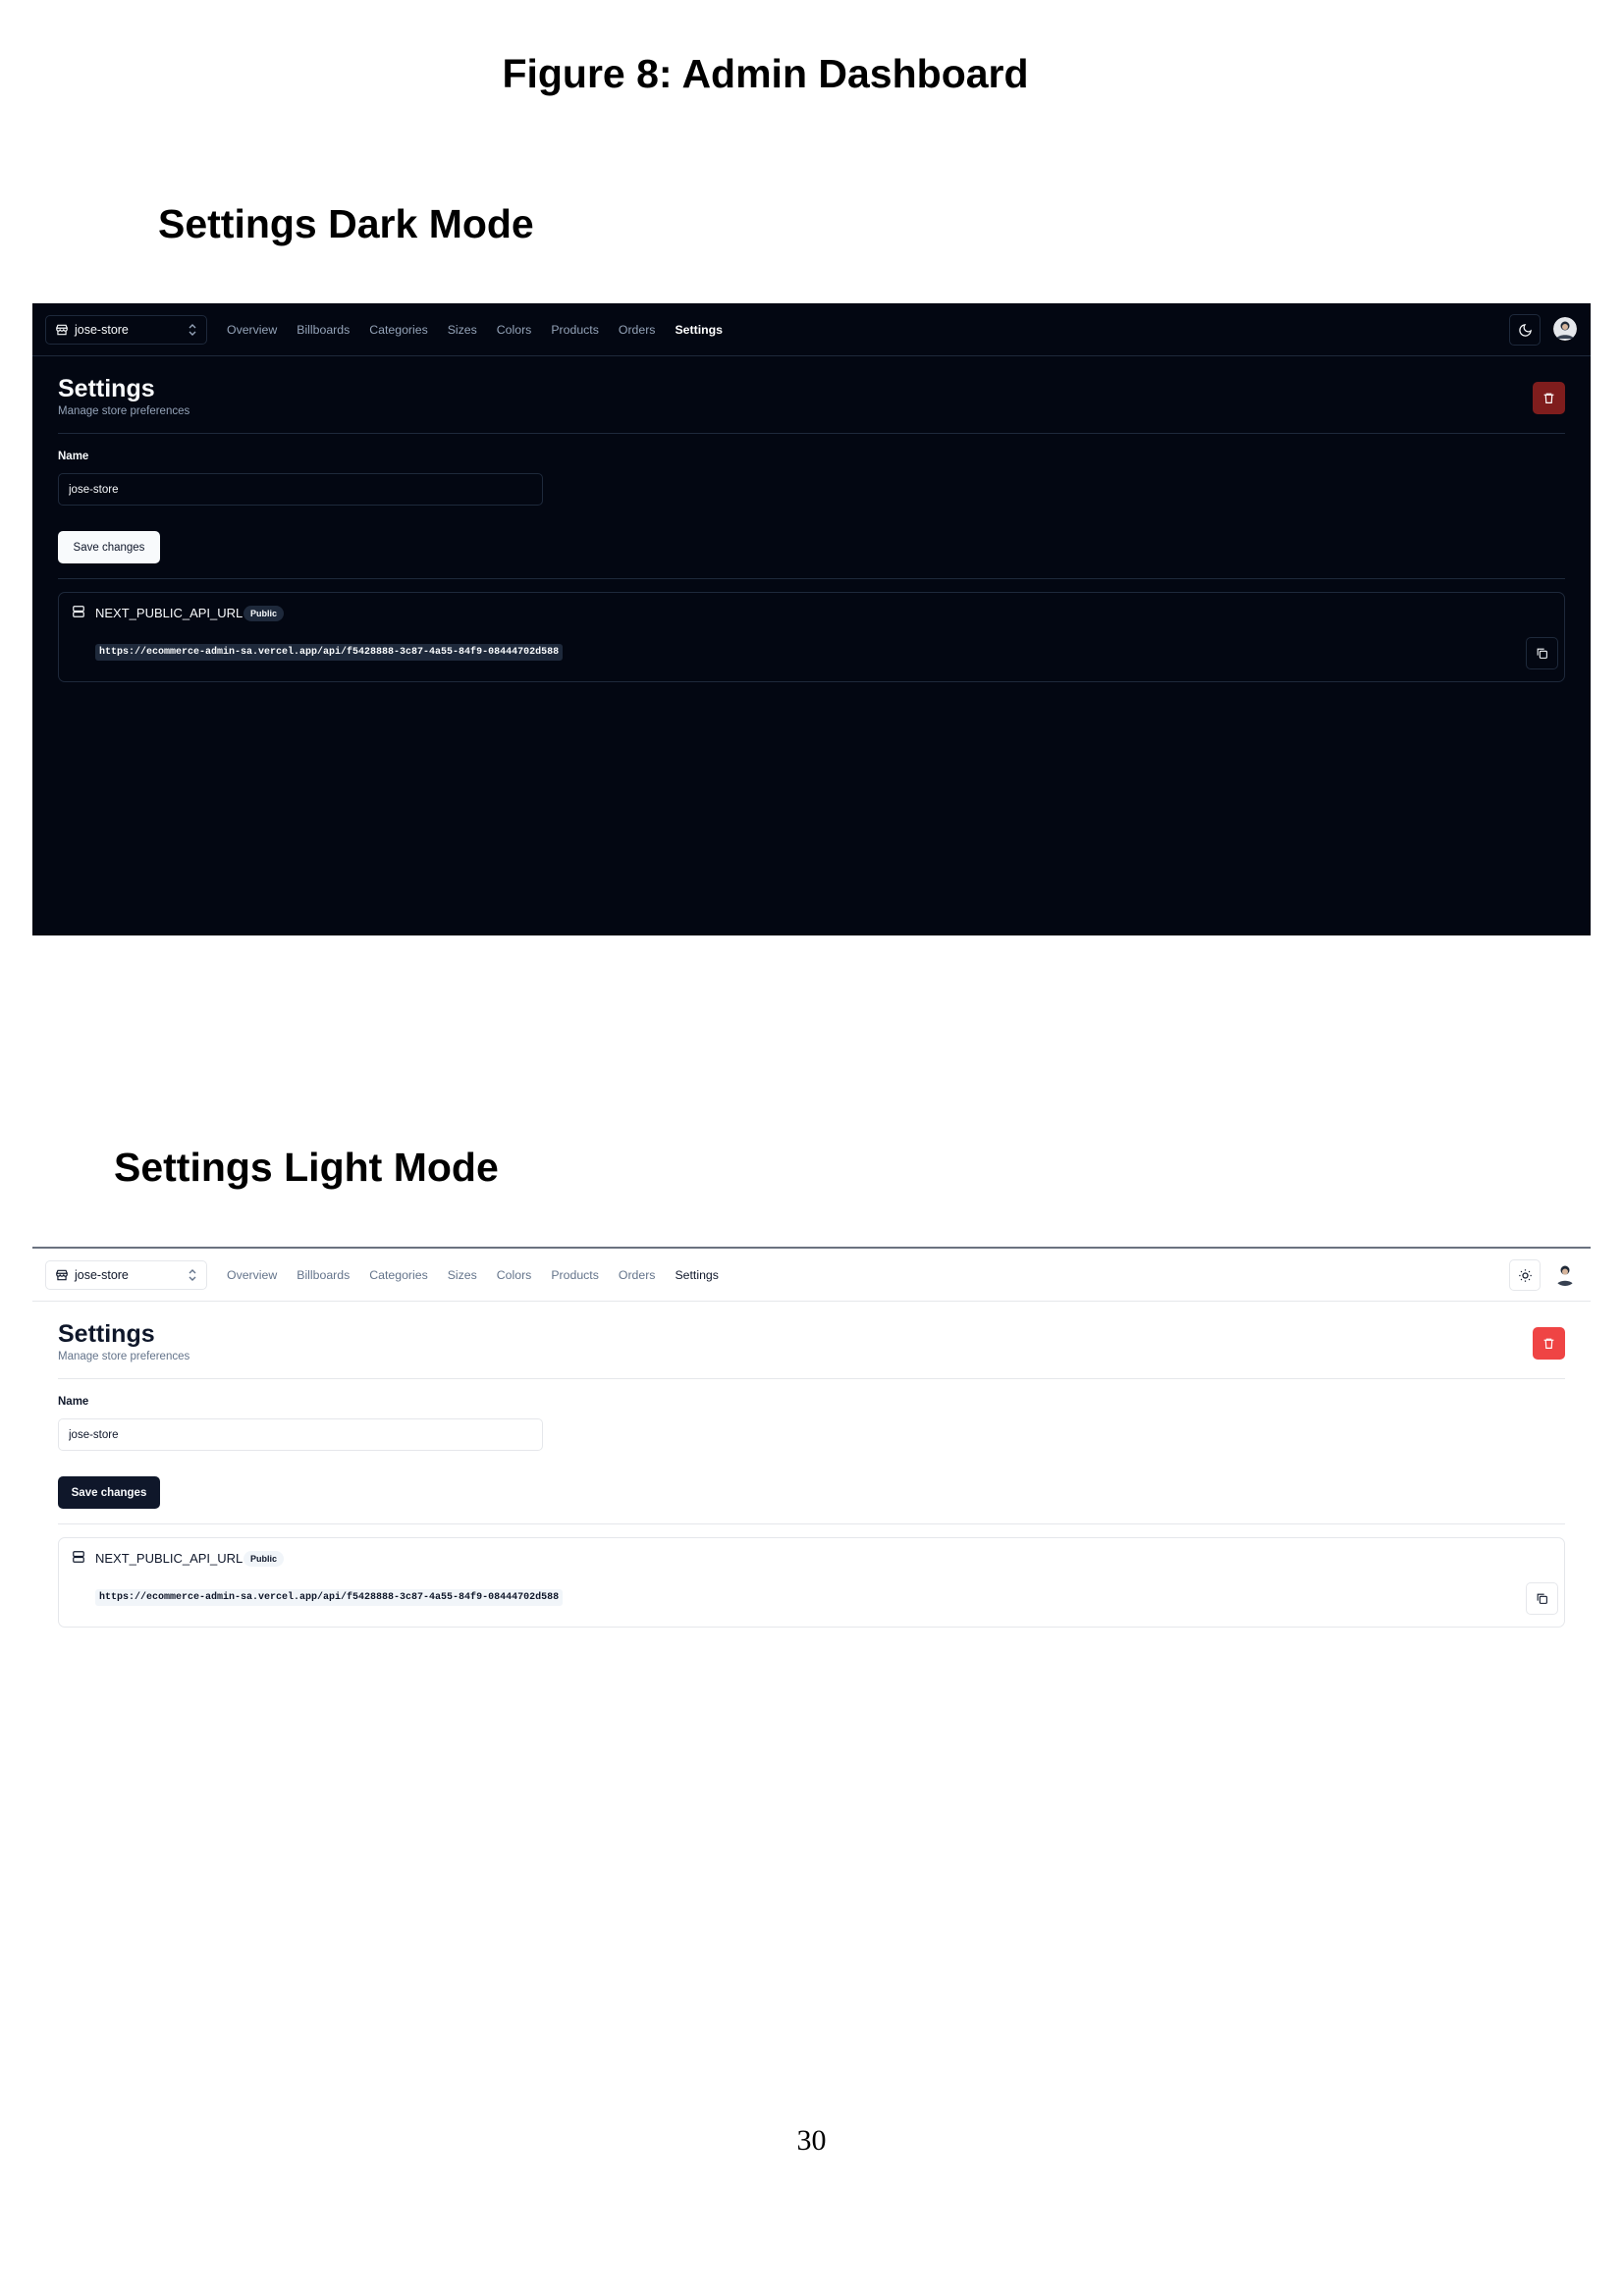 The image size is (1623, 2296). What do you see at coordinates (306, 1167) in the screenshot?
I see `section-heading-light: Settings Light Mode` at bounding box center [306, 1167].